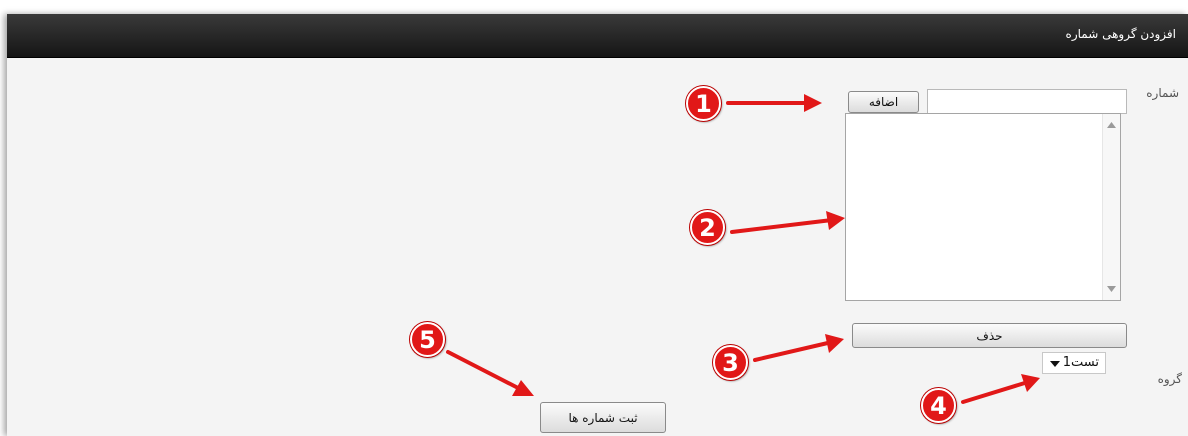  Describe the element at coordinates (703, 103) in the screenshot. I see `annotation-marker-1: 1` at that location.